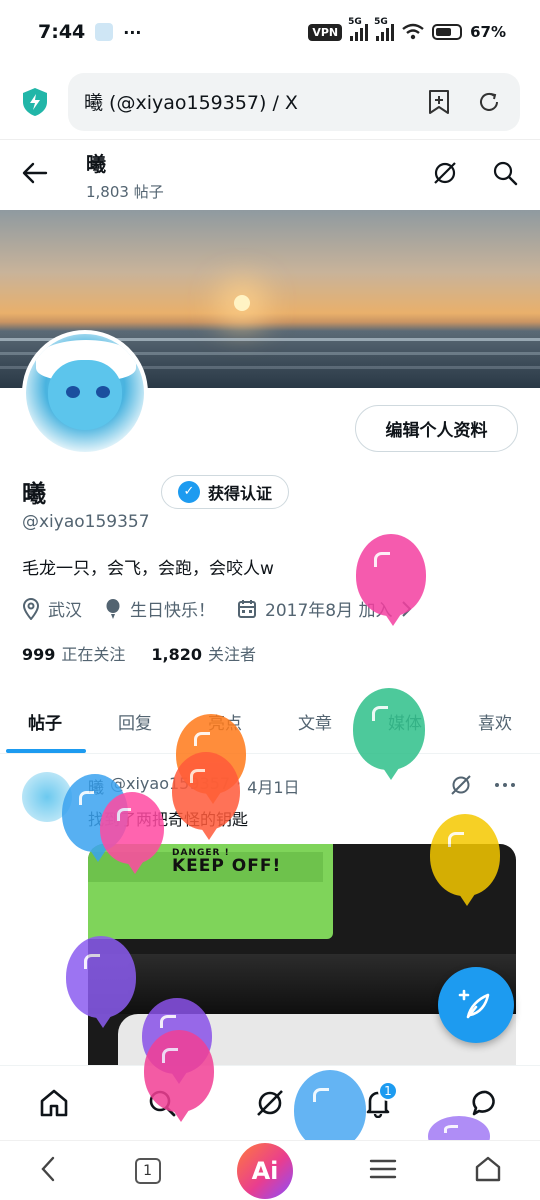 This screenshot has height=1200, width=540. I want to click on explore-search-icon, so click(162, 1103).